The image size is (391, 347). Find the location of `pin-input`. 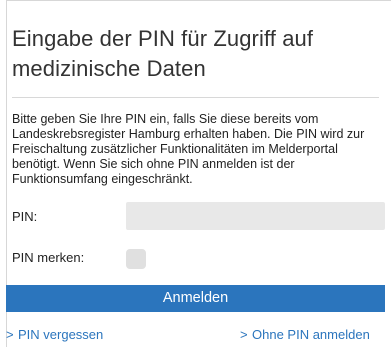

pin-input is located at coordinates (255, 216).